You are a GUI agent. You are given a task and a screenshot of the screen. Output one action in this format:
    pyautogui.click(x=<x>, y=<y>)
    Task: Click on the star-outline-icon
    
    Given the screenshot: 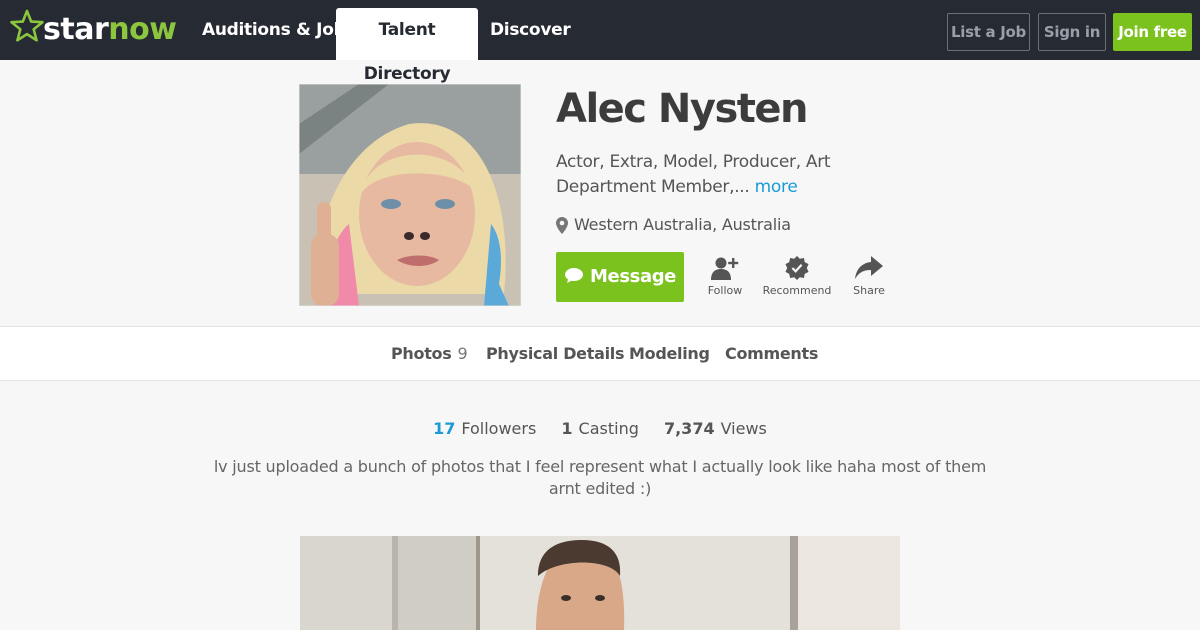 What is the action you would take?
    pyautogui.click(x=27, y=25)
    